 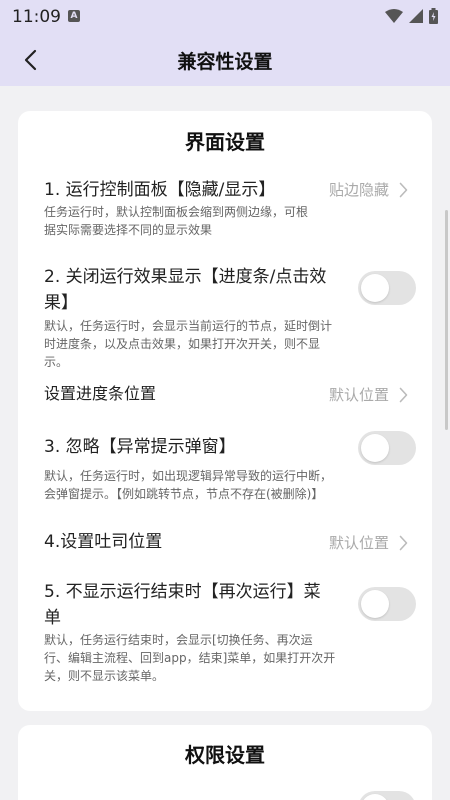 What do you see at coordinates (225, 142) in the screenshot?
I see `section-title: 界面设置` at bounding box center [225, 142].